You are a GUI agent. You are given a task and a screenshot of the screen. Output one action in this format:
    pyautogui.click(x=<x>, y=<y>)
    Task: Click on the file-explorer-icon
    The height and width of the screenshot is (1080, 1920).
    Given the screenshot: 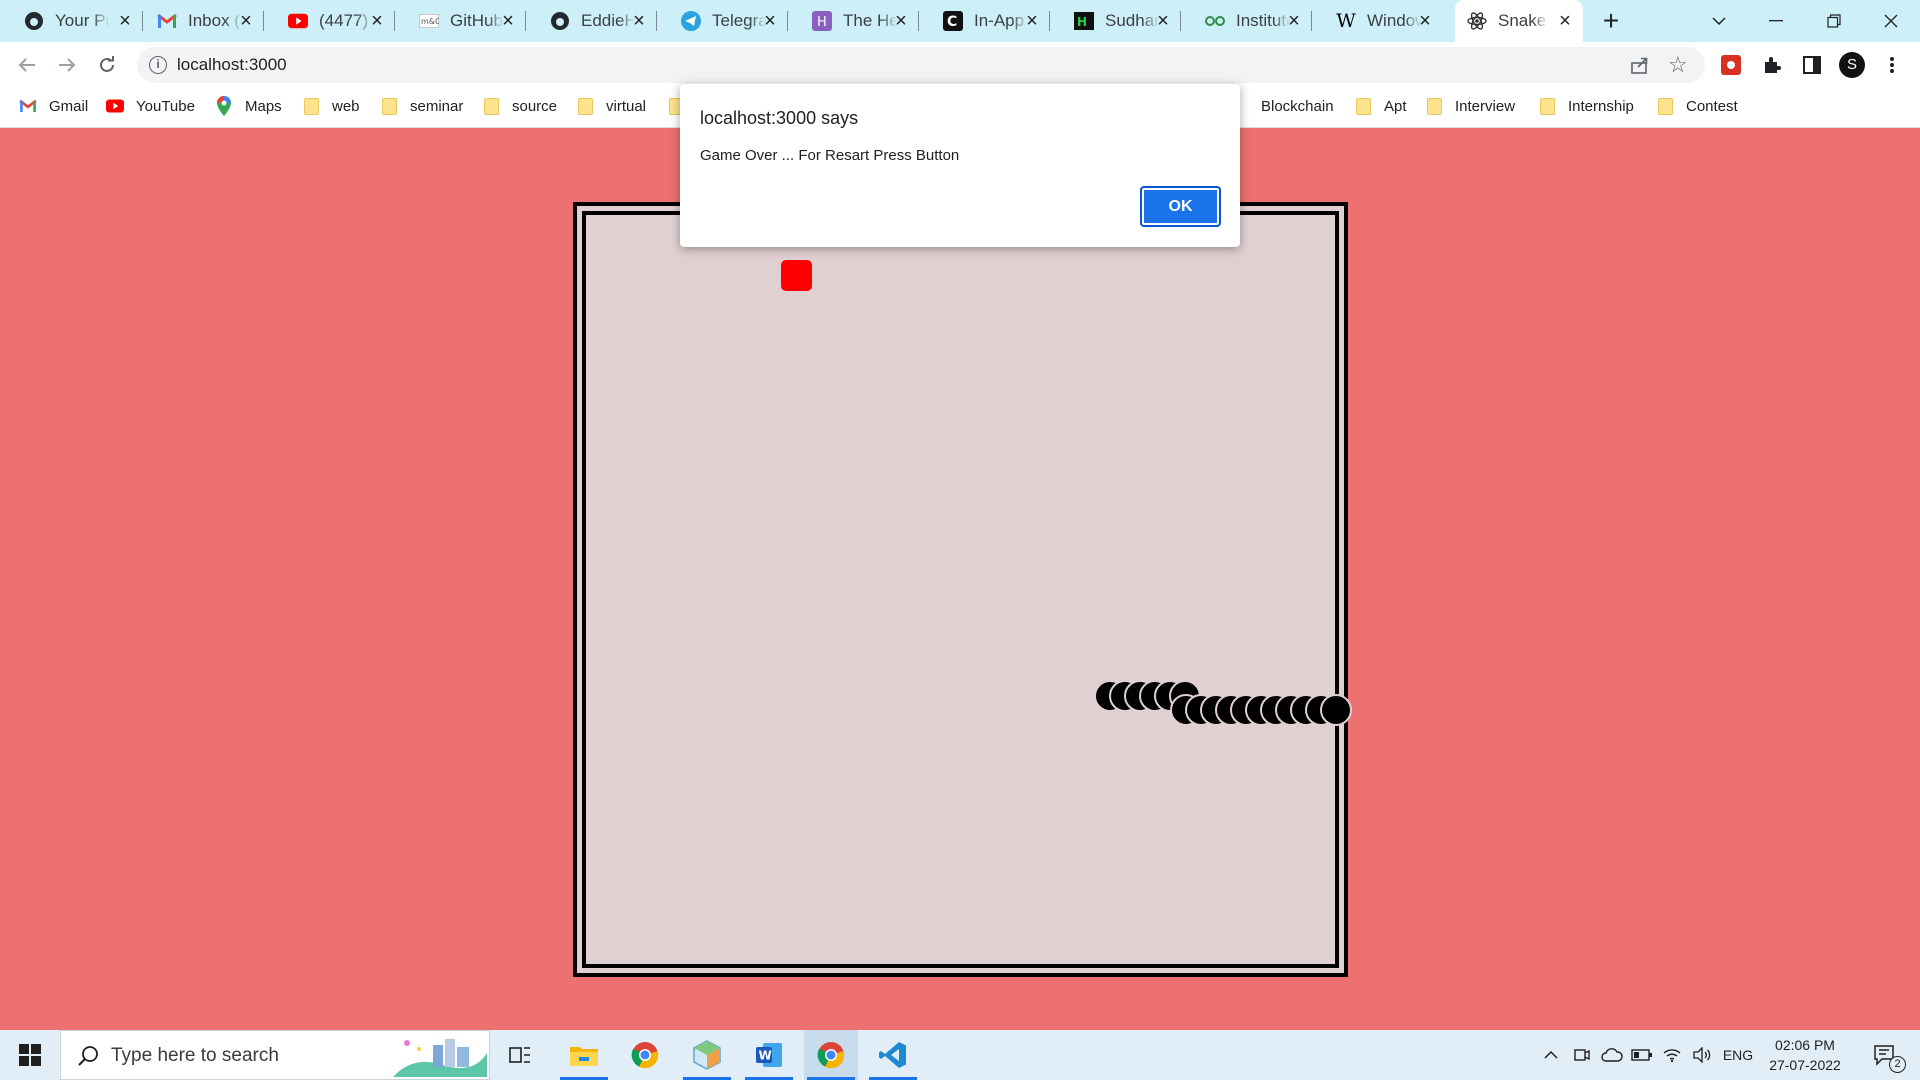 What is the action you would take?
    pyautogui.click(x=584, y=1055)
    